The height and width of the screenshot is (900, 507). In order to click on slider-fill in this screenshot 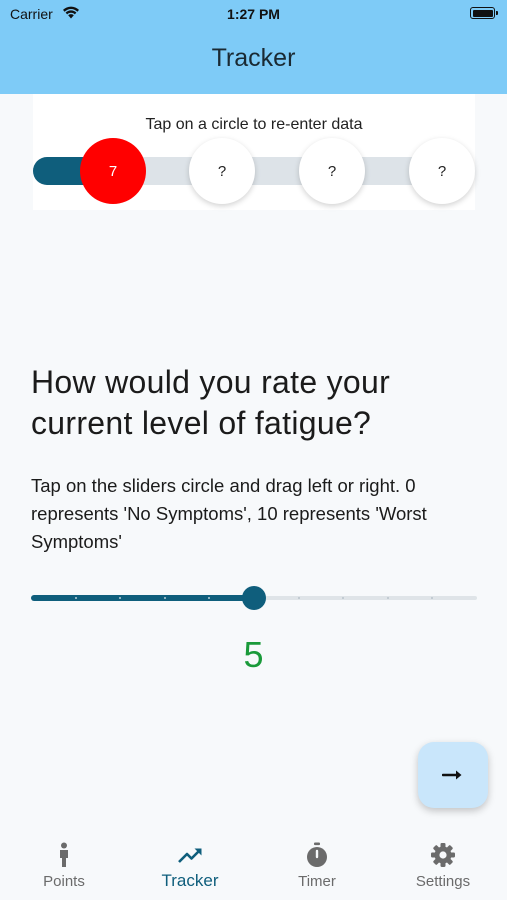, I will do `click(142, 598)`.